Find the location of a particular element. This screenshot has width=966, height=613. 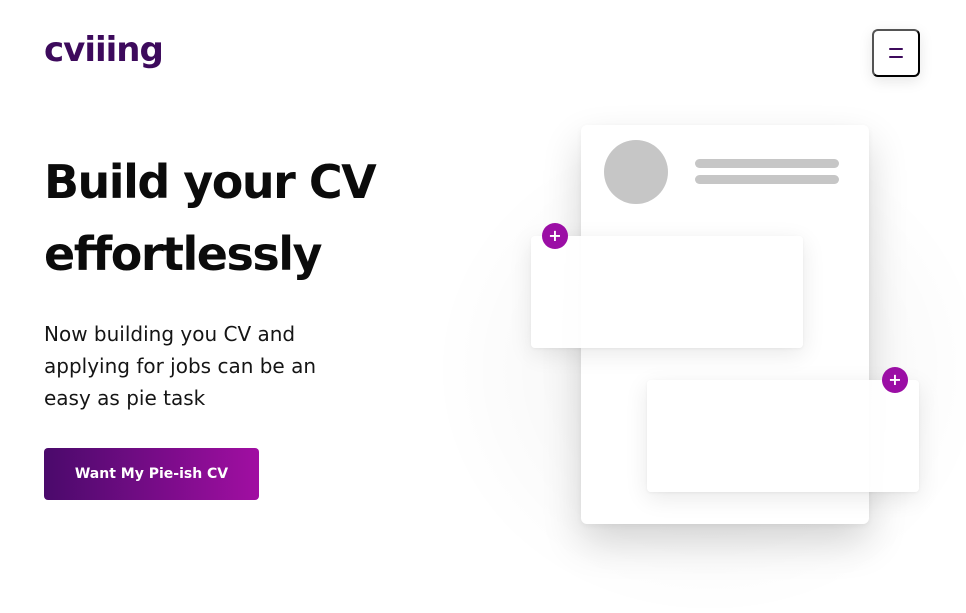

cta-button: Want My Pie-ish CV is located at coordinates (151, 474).